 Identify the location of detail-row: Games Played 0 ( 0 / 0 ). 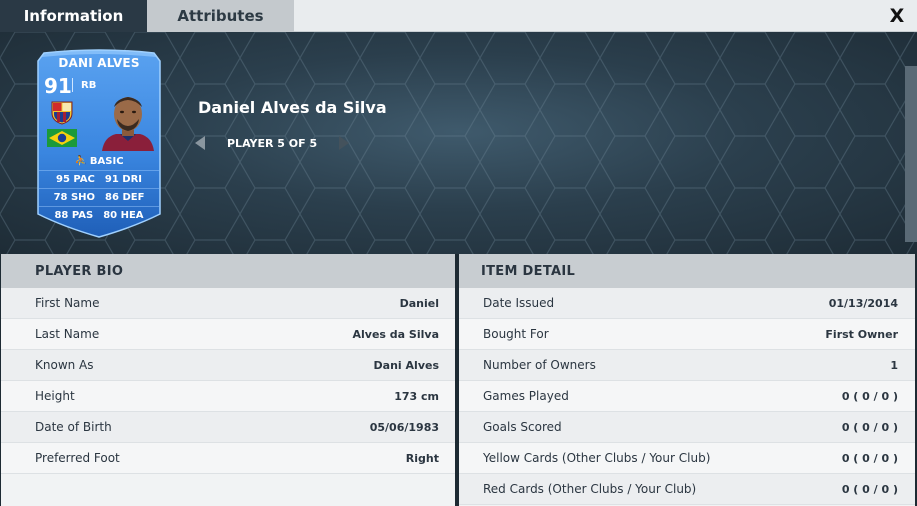
(687, 396).